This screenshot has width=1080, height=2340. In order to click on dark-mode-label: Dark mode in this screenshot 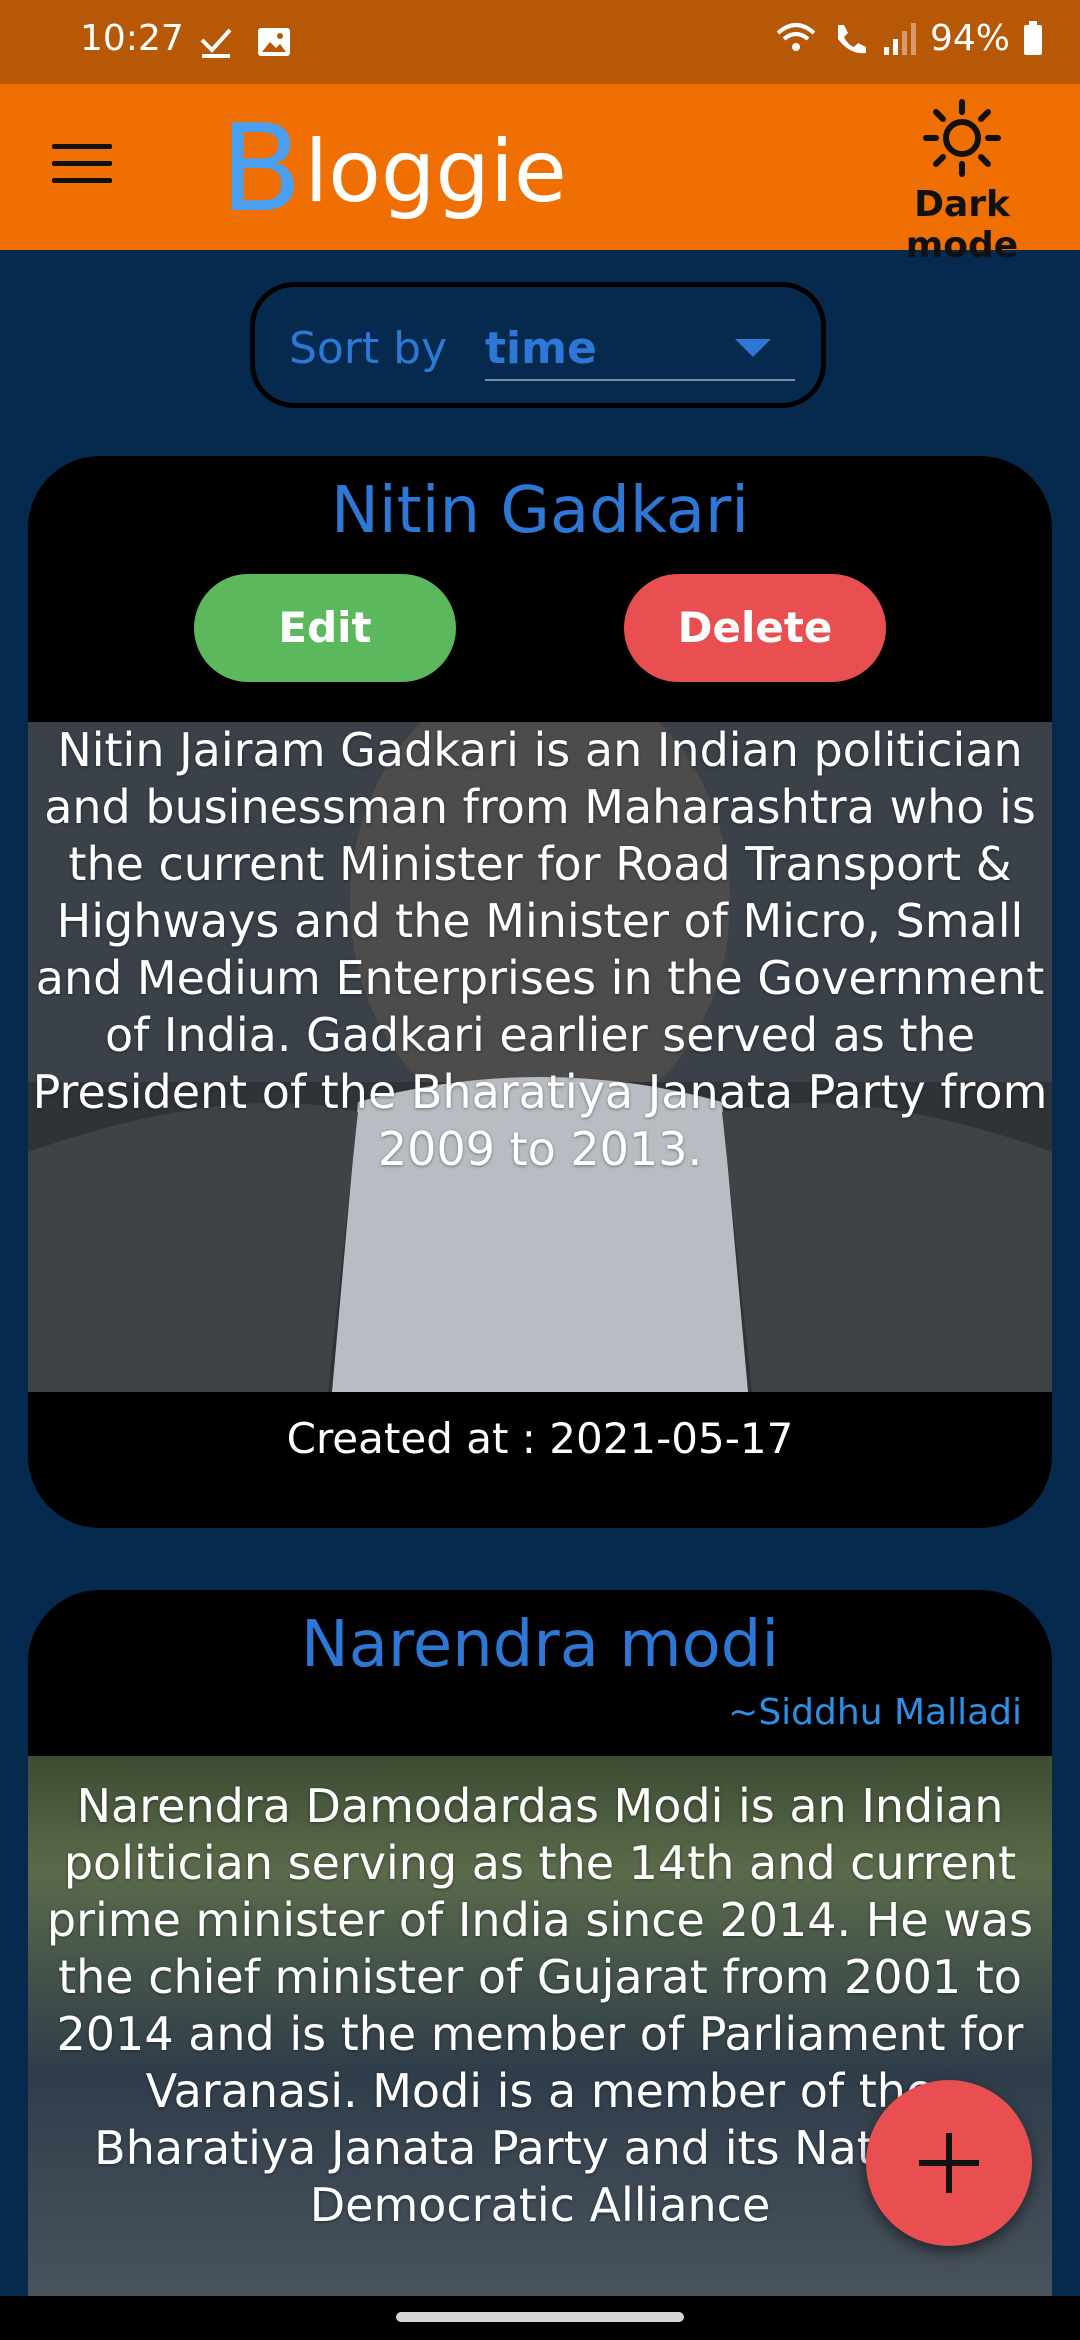, I will do `click(962, 225)`.